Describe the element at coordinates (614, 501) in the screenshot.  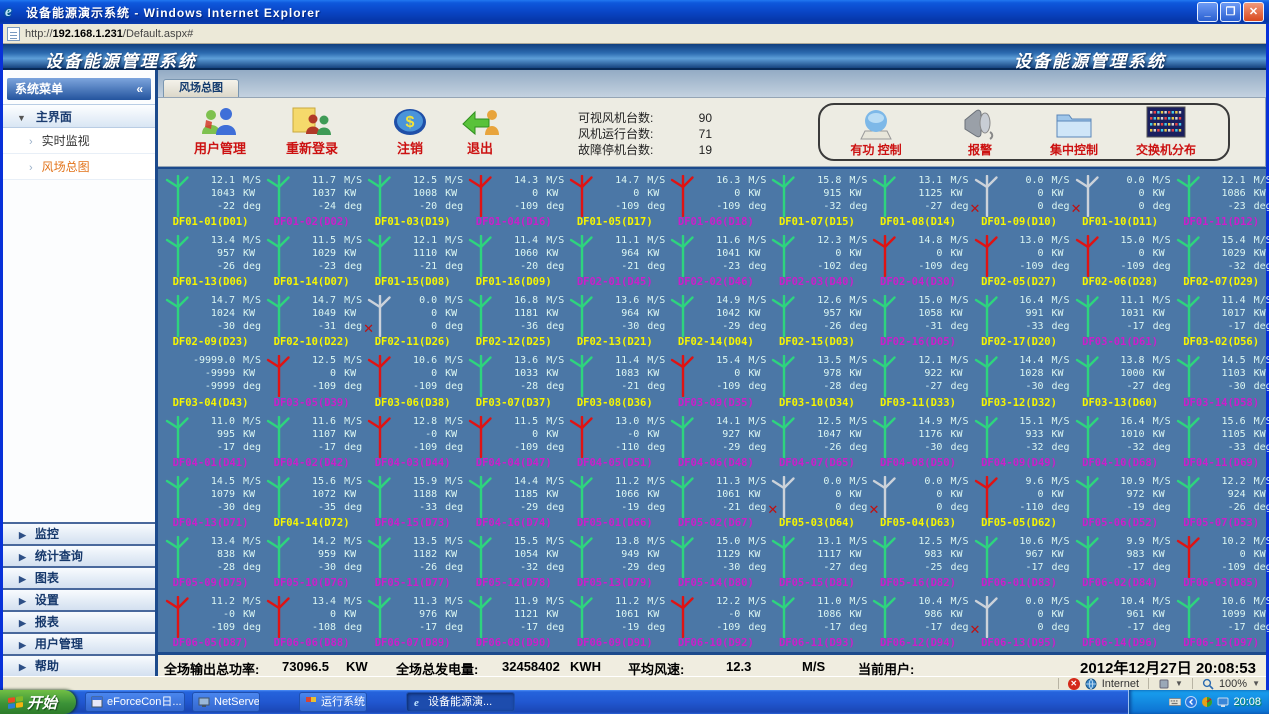
I see `turbine-cell: 11.2 M/S 1066 KW -19 deg DF05-01(D66)` at that location.